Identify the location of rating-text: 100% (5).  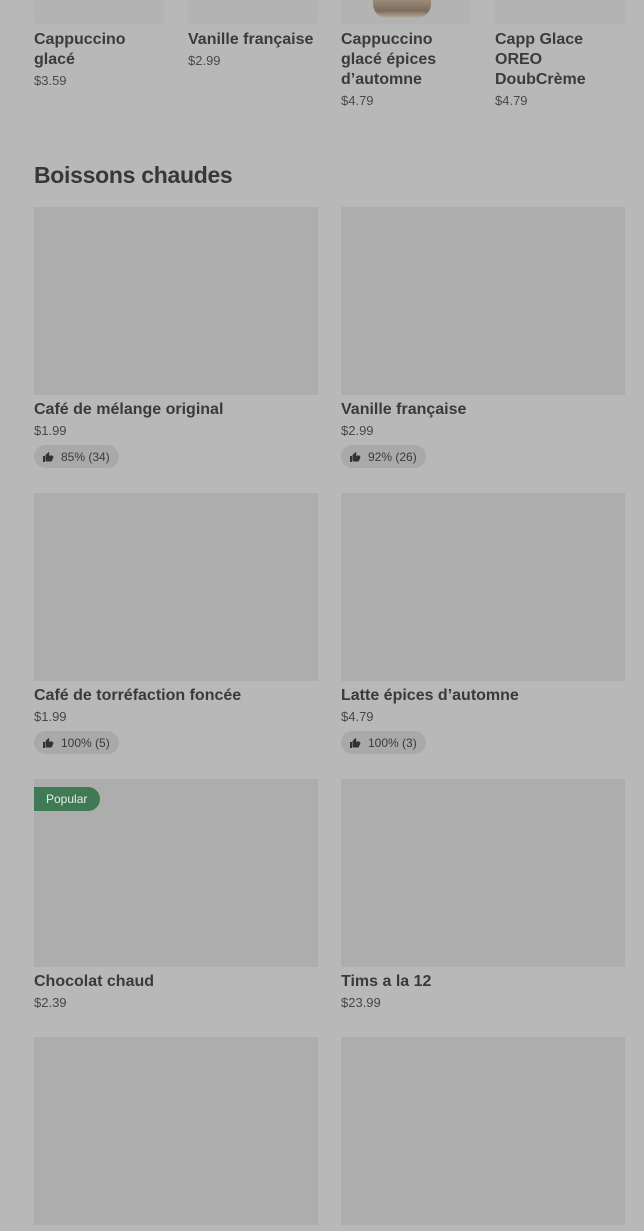
(85, 742).